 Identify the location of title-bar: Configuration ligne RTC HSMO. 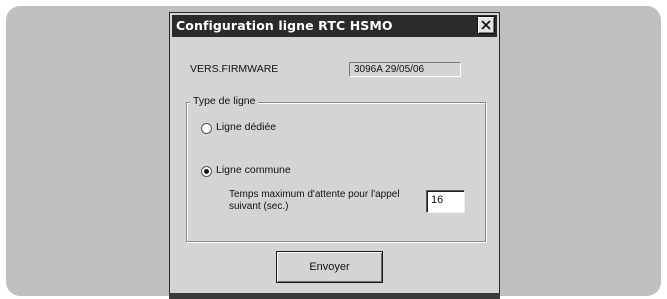
(334, 26).